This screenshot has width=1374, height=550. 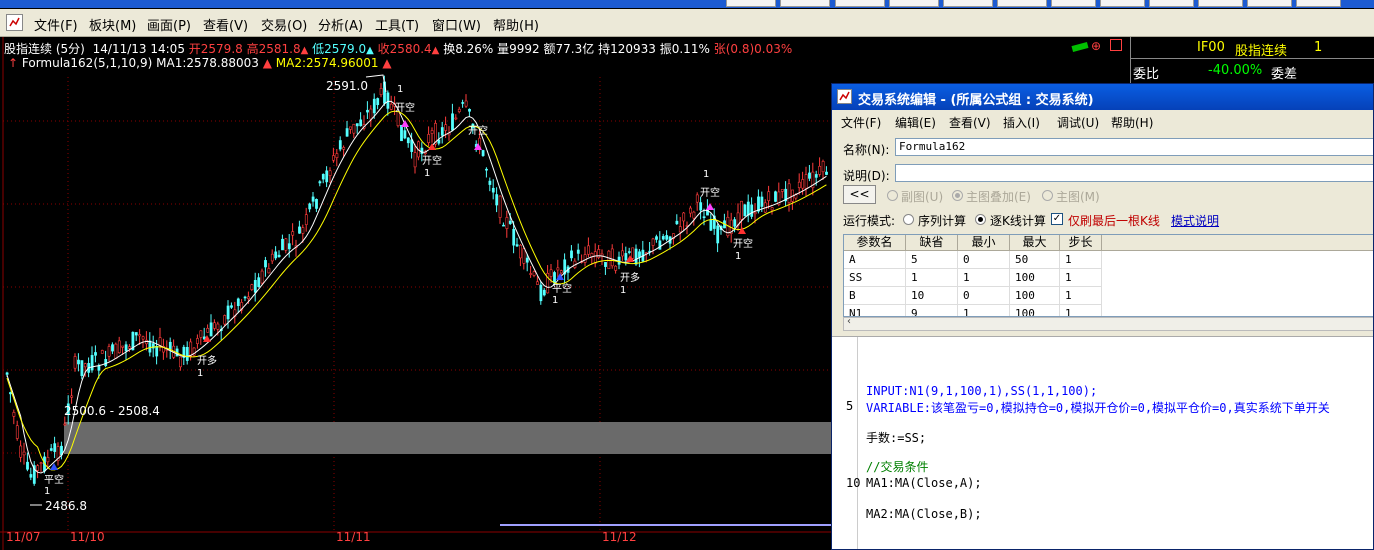 I want to click on param-cell: A, so click(x=875, y=260).